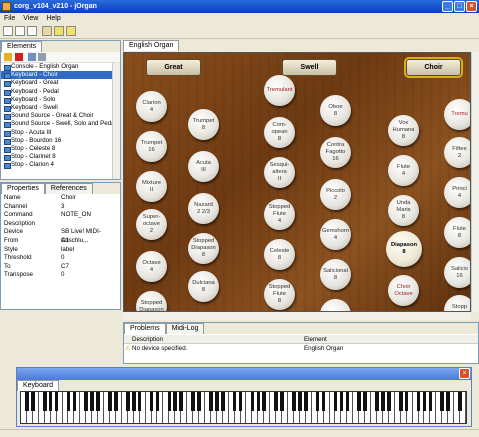 Image resolution: width=479 pixels, height=437 pixels. What do you see at coordinates (457, 192) in the screenshot?
I see `stop-knob: Princi 4` at bounding box center [457, 192].